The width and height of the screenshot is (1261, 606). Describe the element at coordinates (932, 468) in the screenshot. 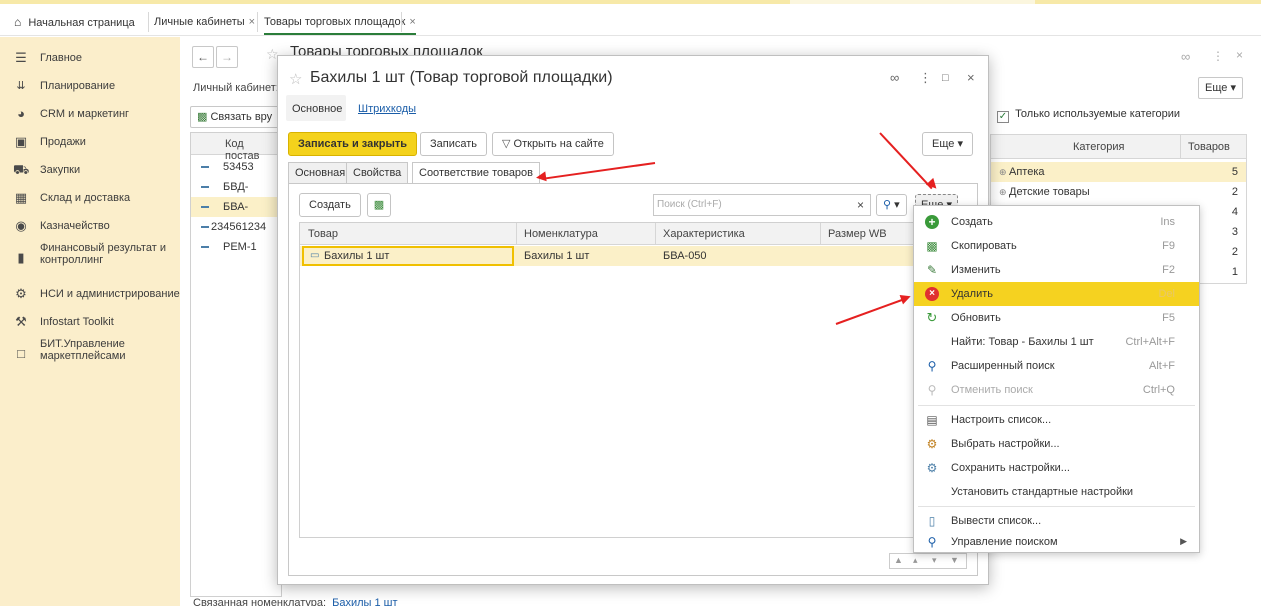

I see `save-settings-icon: ⚙` at that location.